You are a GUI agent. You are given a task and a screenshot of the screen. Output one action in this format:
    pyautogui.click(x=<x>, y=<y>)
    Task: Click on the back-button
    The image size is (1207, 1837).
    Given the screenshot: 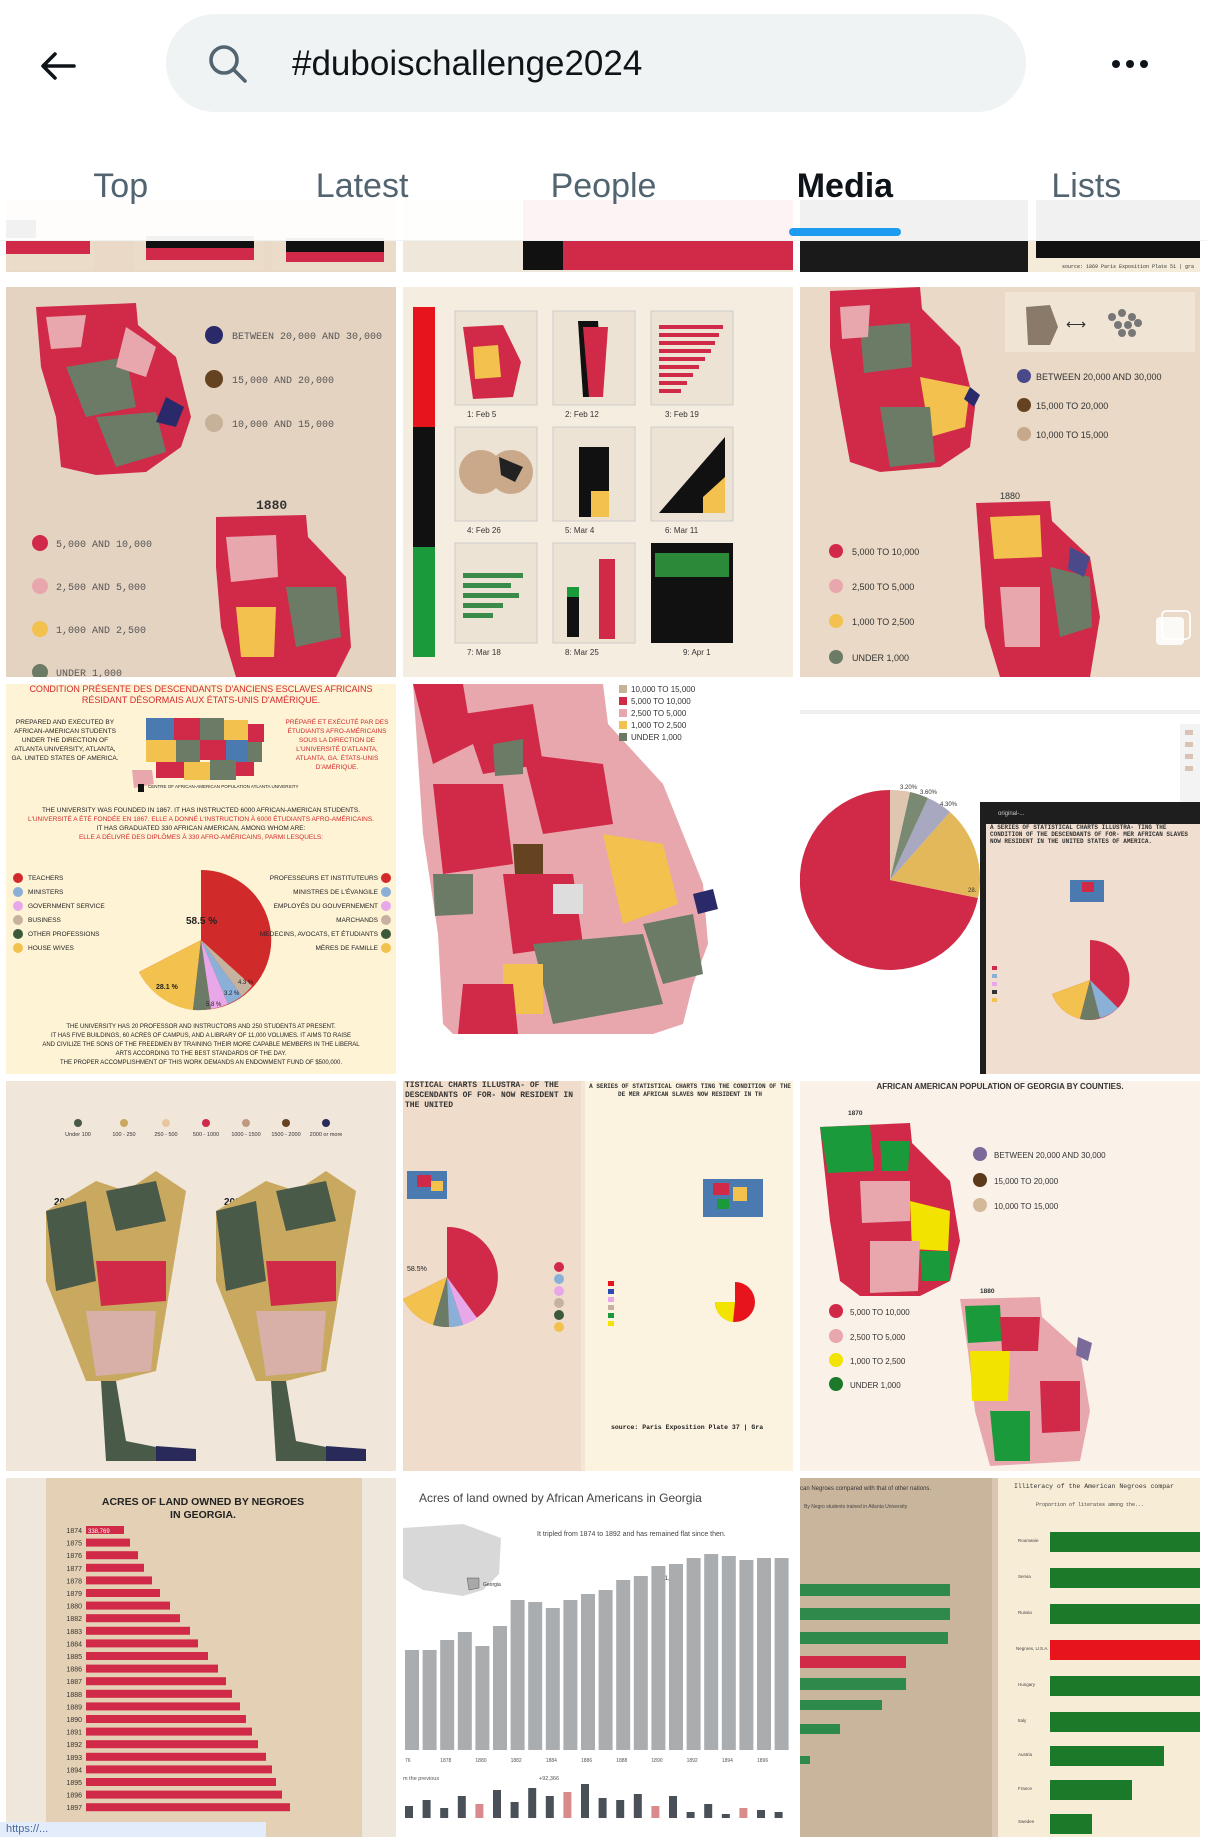 What is the action you would take?
    pyautogui.click(x=58, y=66)
    